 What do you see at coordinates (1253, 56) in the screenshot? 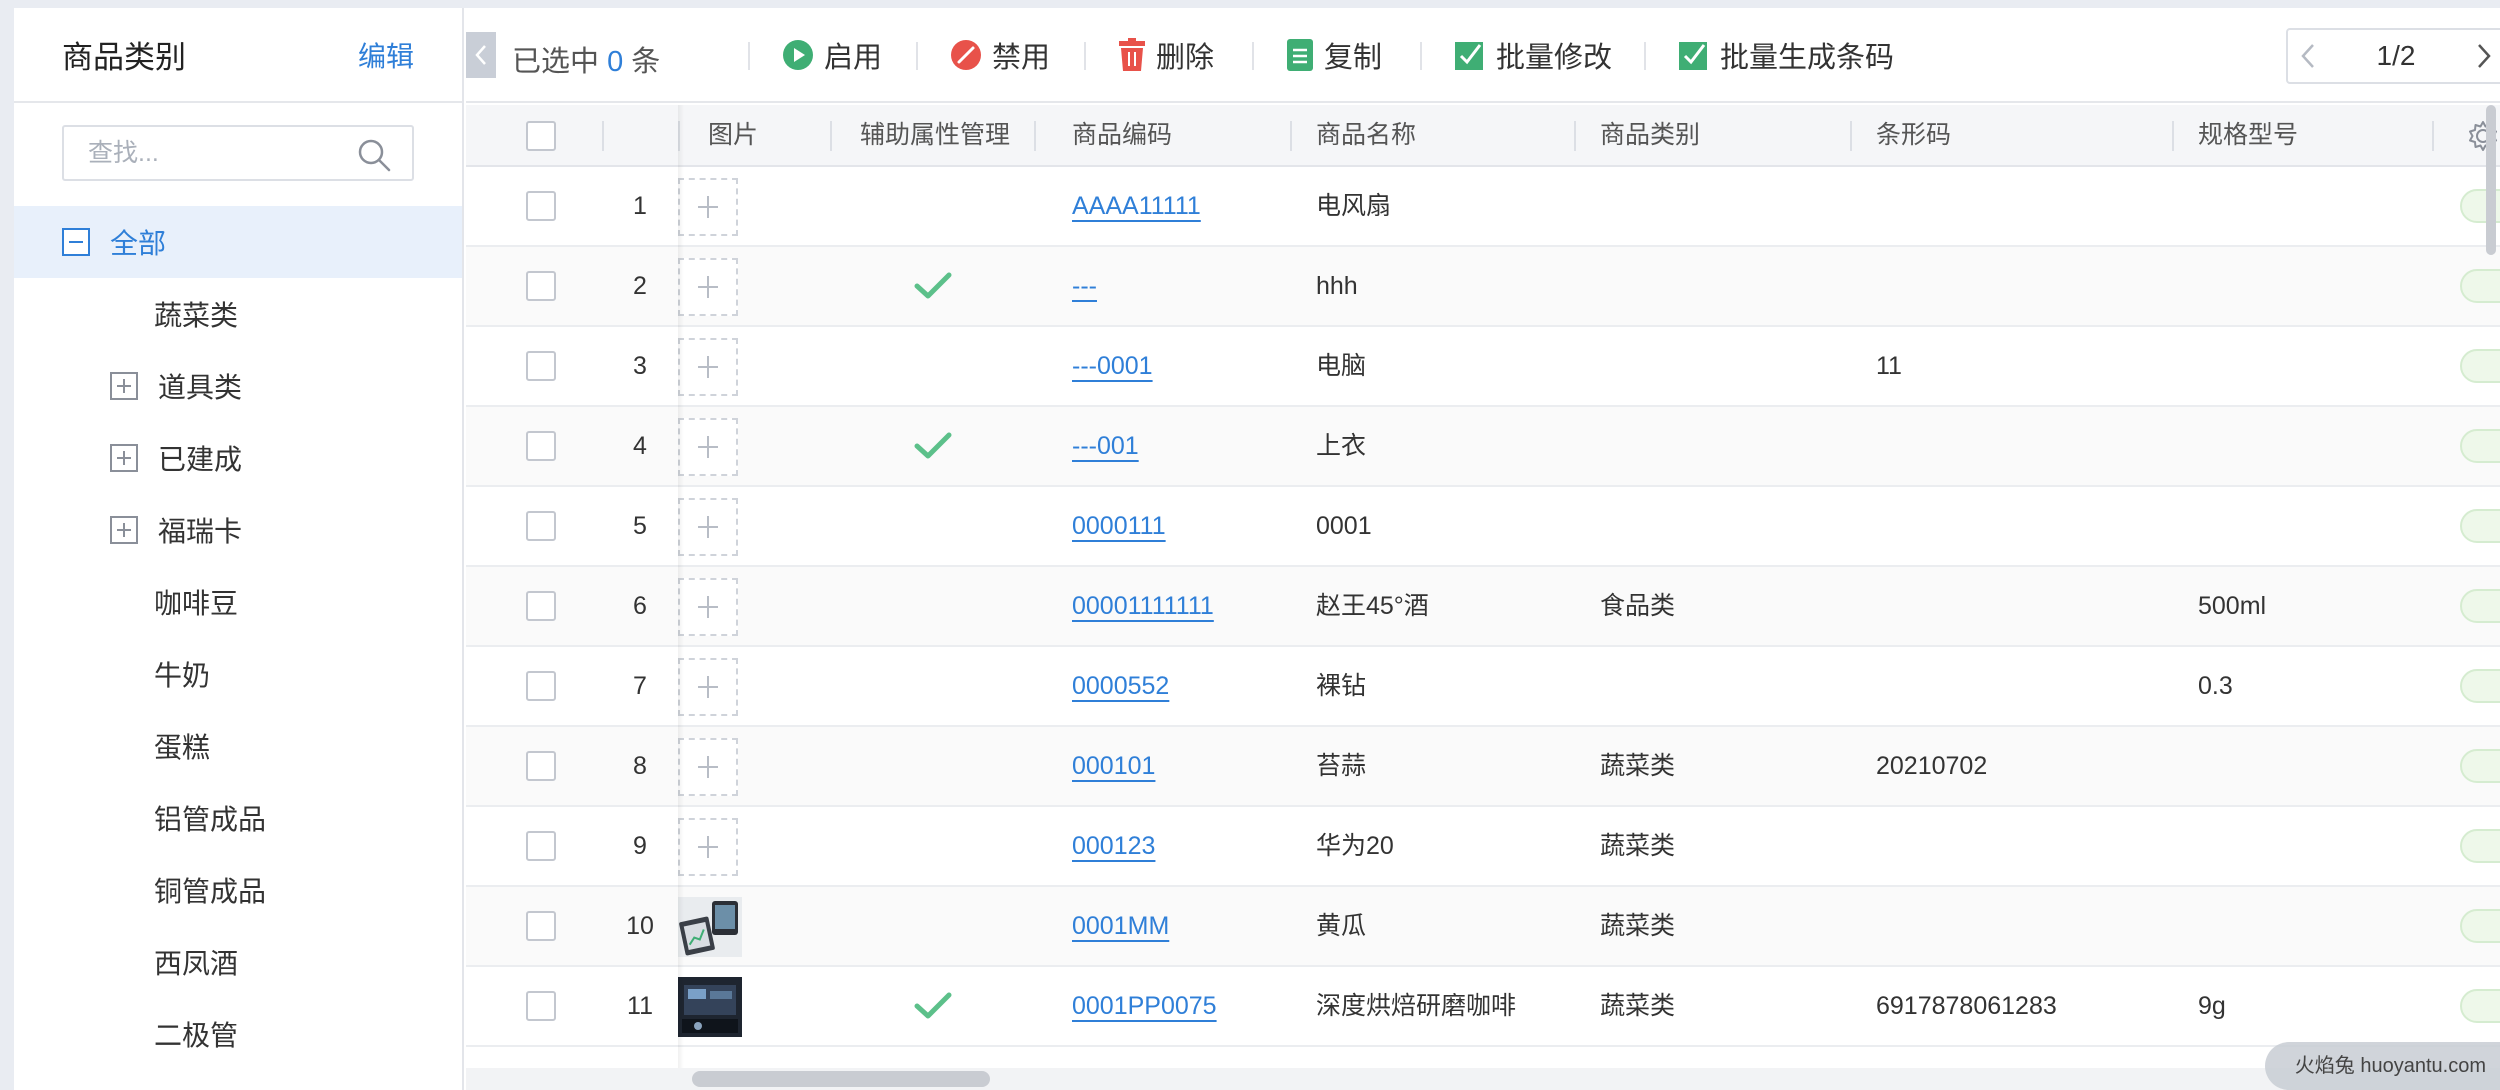
I see `toolbar-divider` at bounding box center [1253, 56].